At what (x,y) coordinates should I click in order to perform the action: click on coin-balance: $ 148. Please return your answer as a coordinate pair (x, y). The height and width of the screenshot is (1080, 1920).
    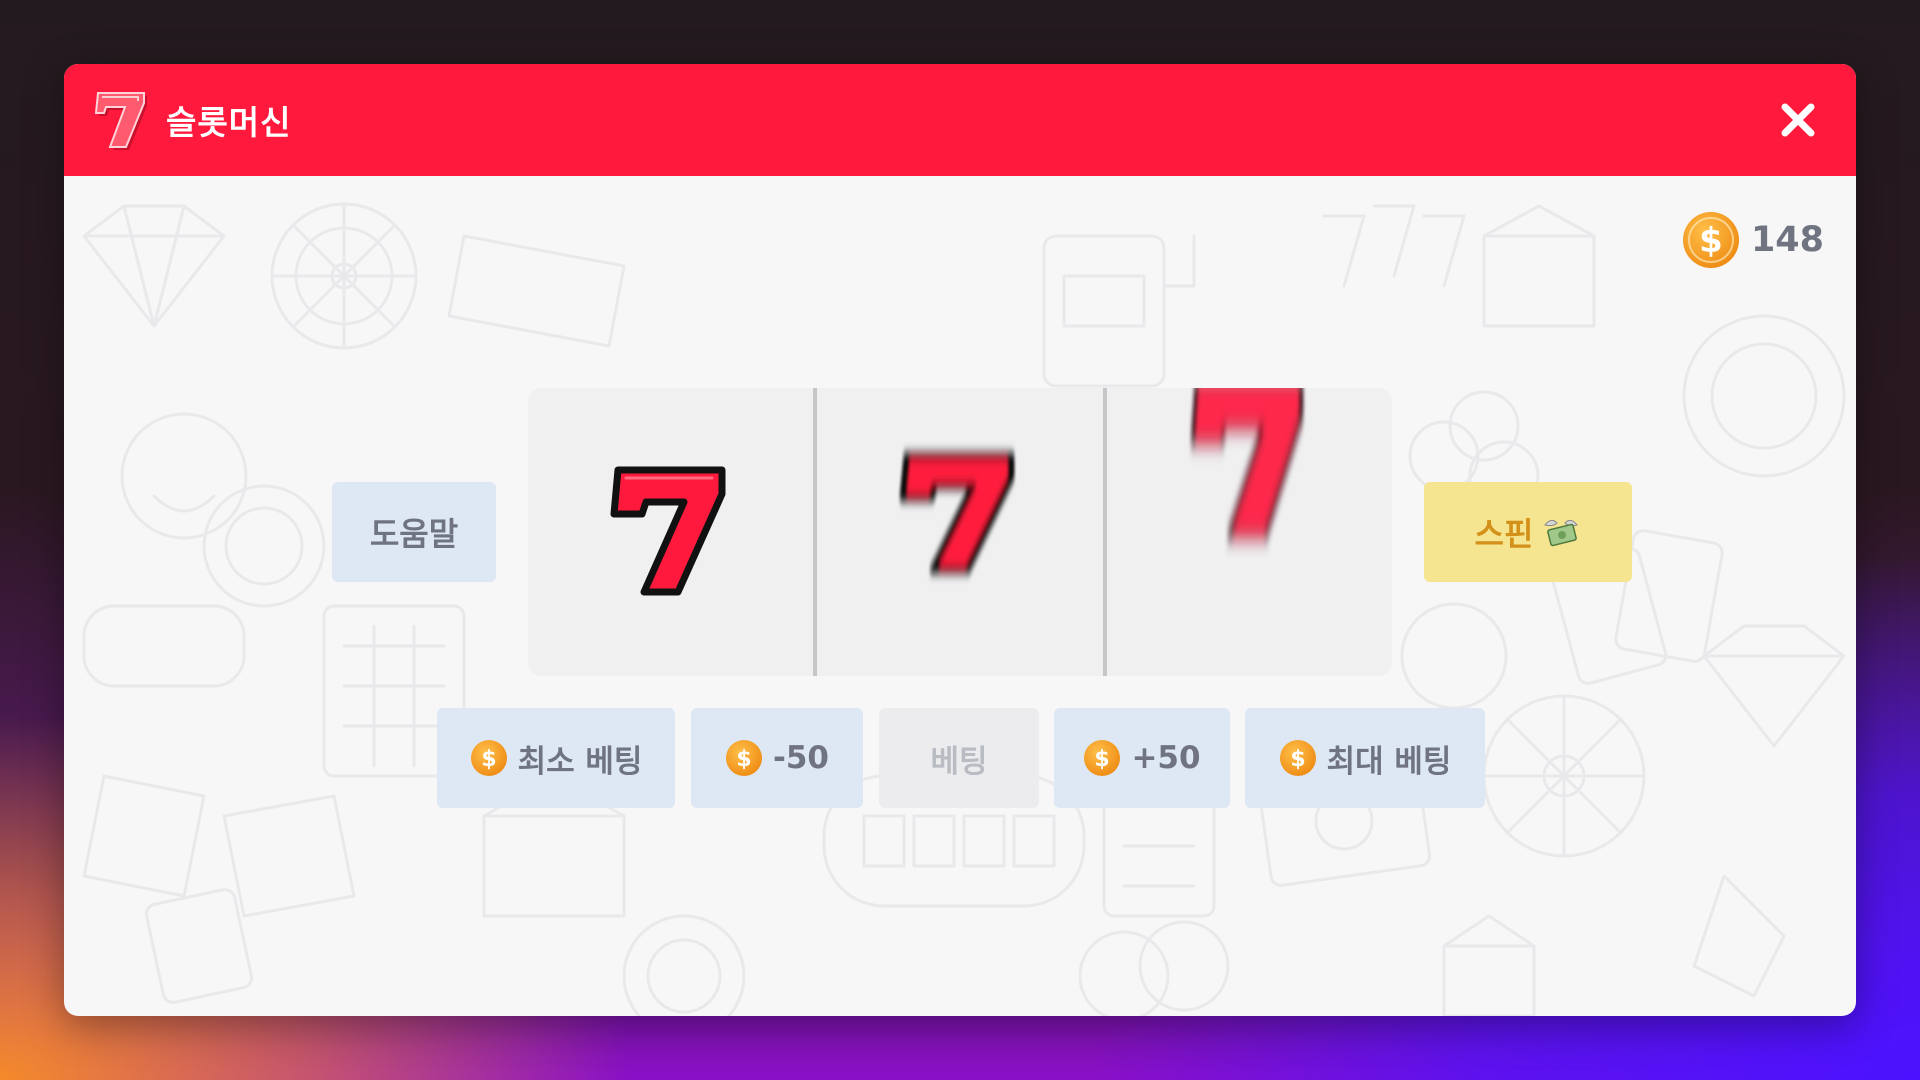
    Looking at the image, I should click on (1752, 240).